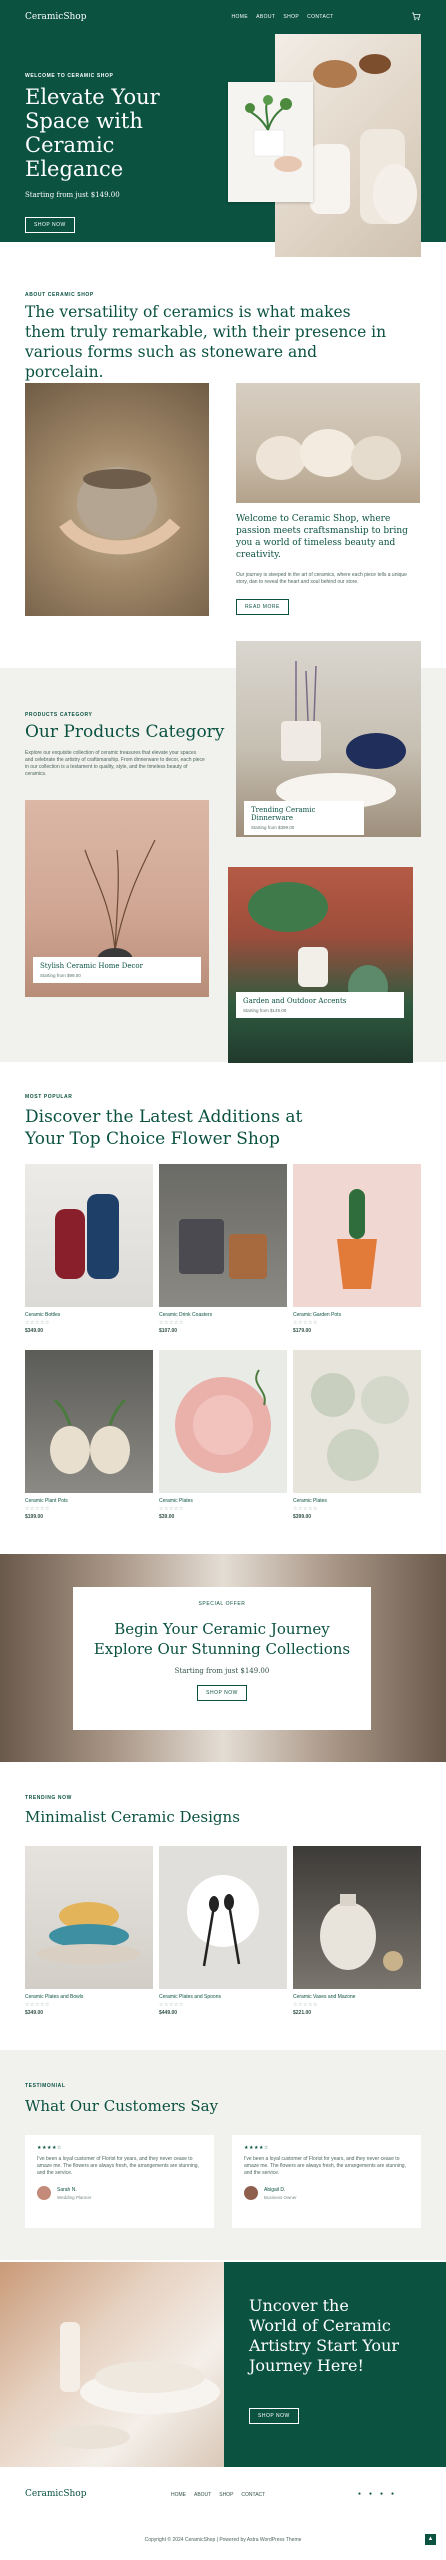 The width and height of the screenshot is (446, 2560). I want to click on product-card: Ceramic Garden Pots ☆☆☆☆☆ $179.00, so click(357, 1249).